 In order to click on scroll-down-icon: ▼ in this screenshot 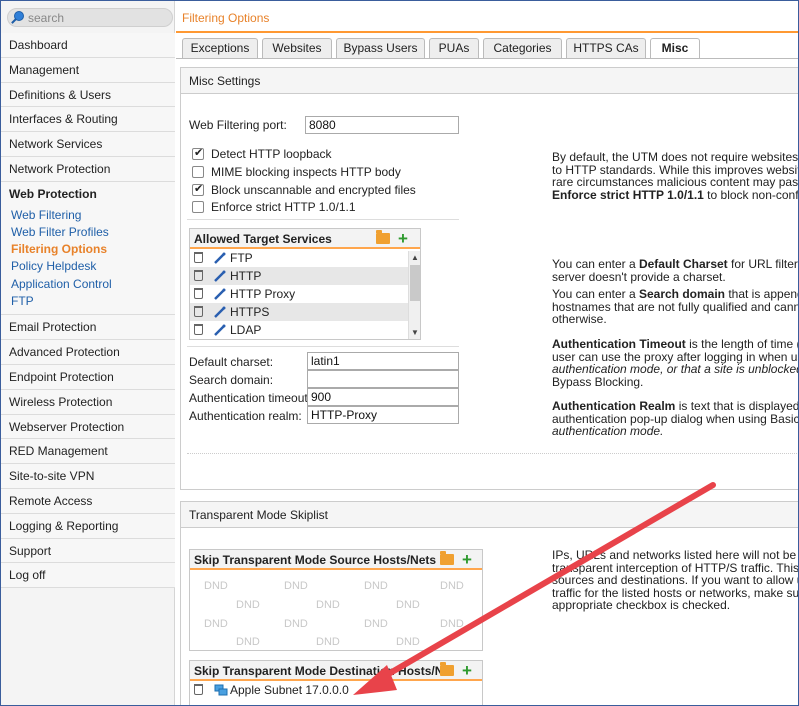, I will do `click(415, 332)`.